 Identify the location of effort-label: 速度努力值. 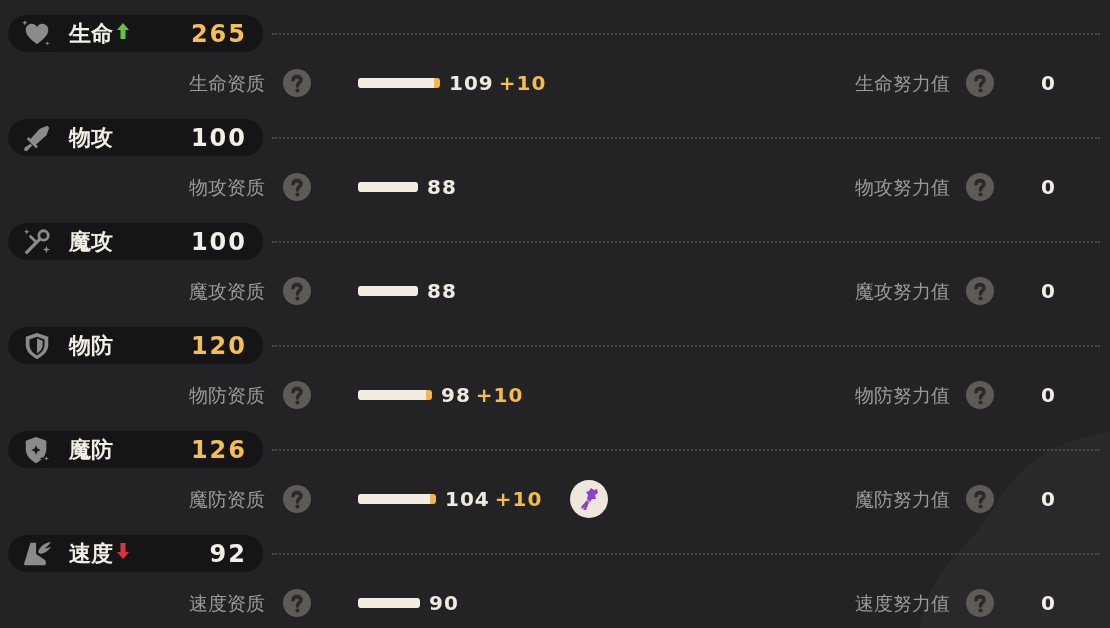
(902, 603).